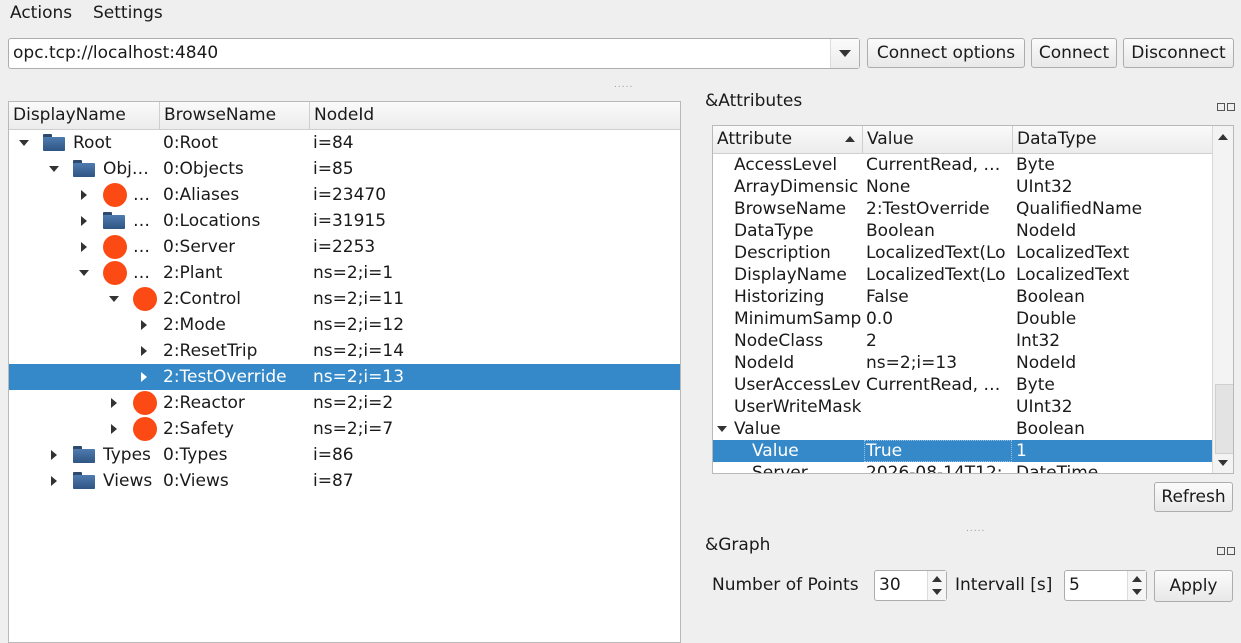  I want to click on connect-button: Connect, so click(1074, 53).